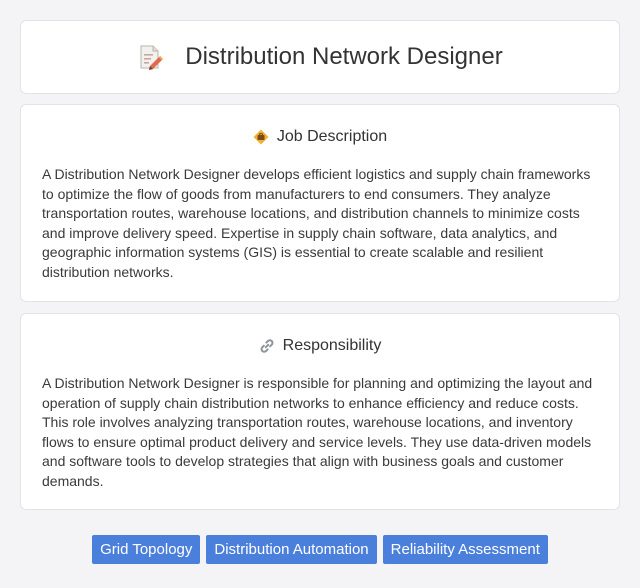 Image resolution: width=640 pixels, height=588 pixels. I want to click on job-description-heading: Job Description, so click(320, 137).